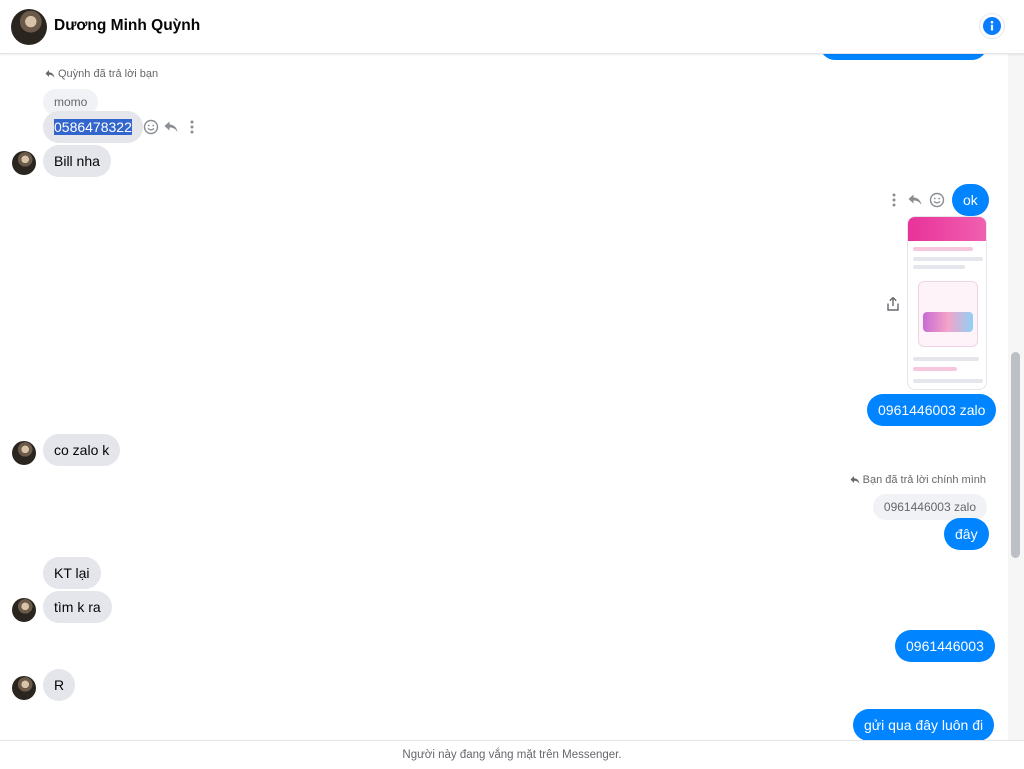 The width and height of the screenshot is (1024, 769). Describe the element at coordinates (924, 480) in the screenshot. I see `reply-indicator-text: Bạn đã trả lời chính mình` at that location.